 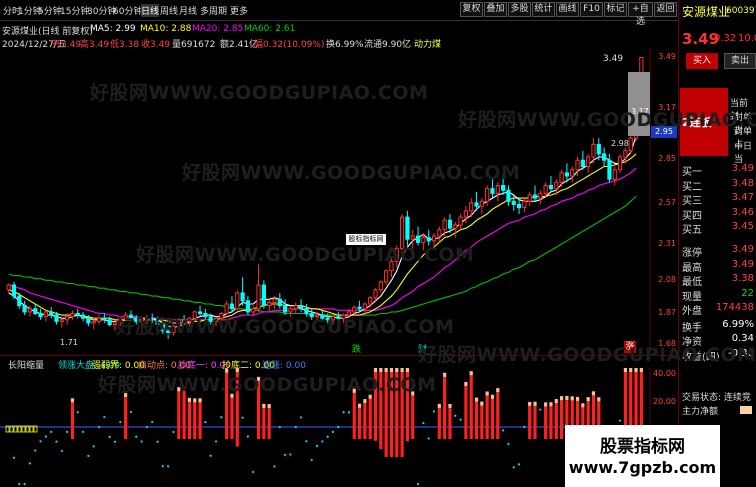 I want to click on price-axis-tick-5: 2.08, so click(x=667, y=280).